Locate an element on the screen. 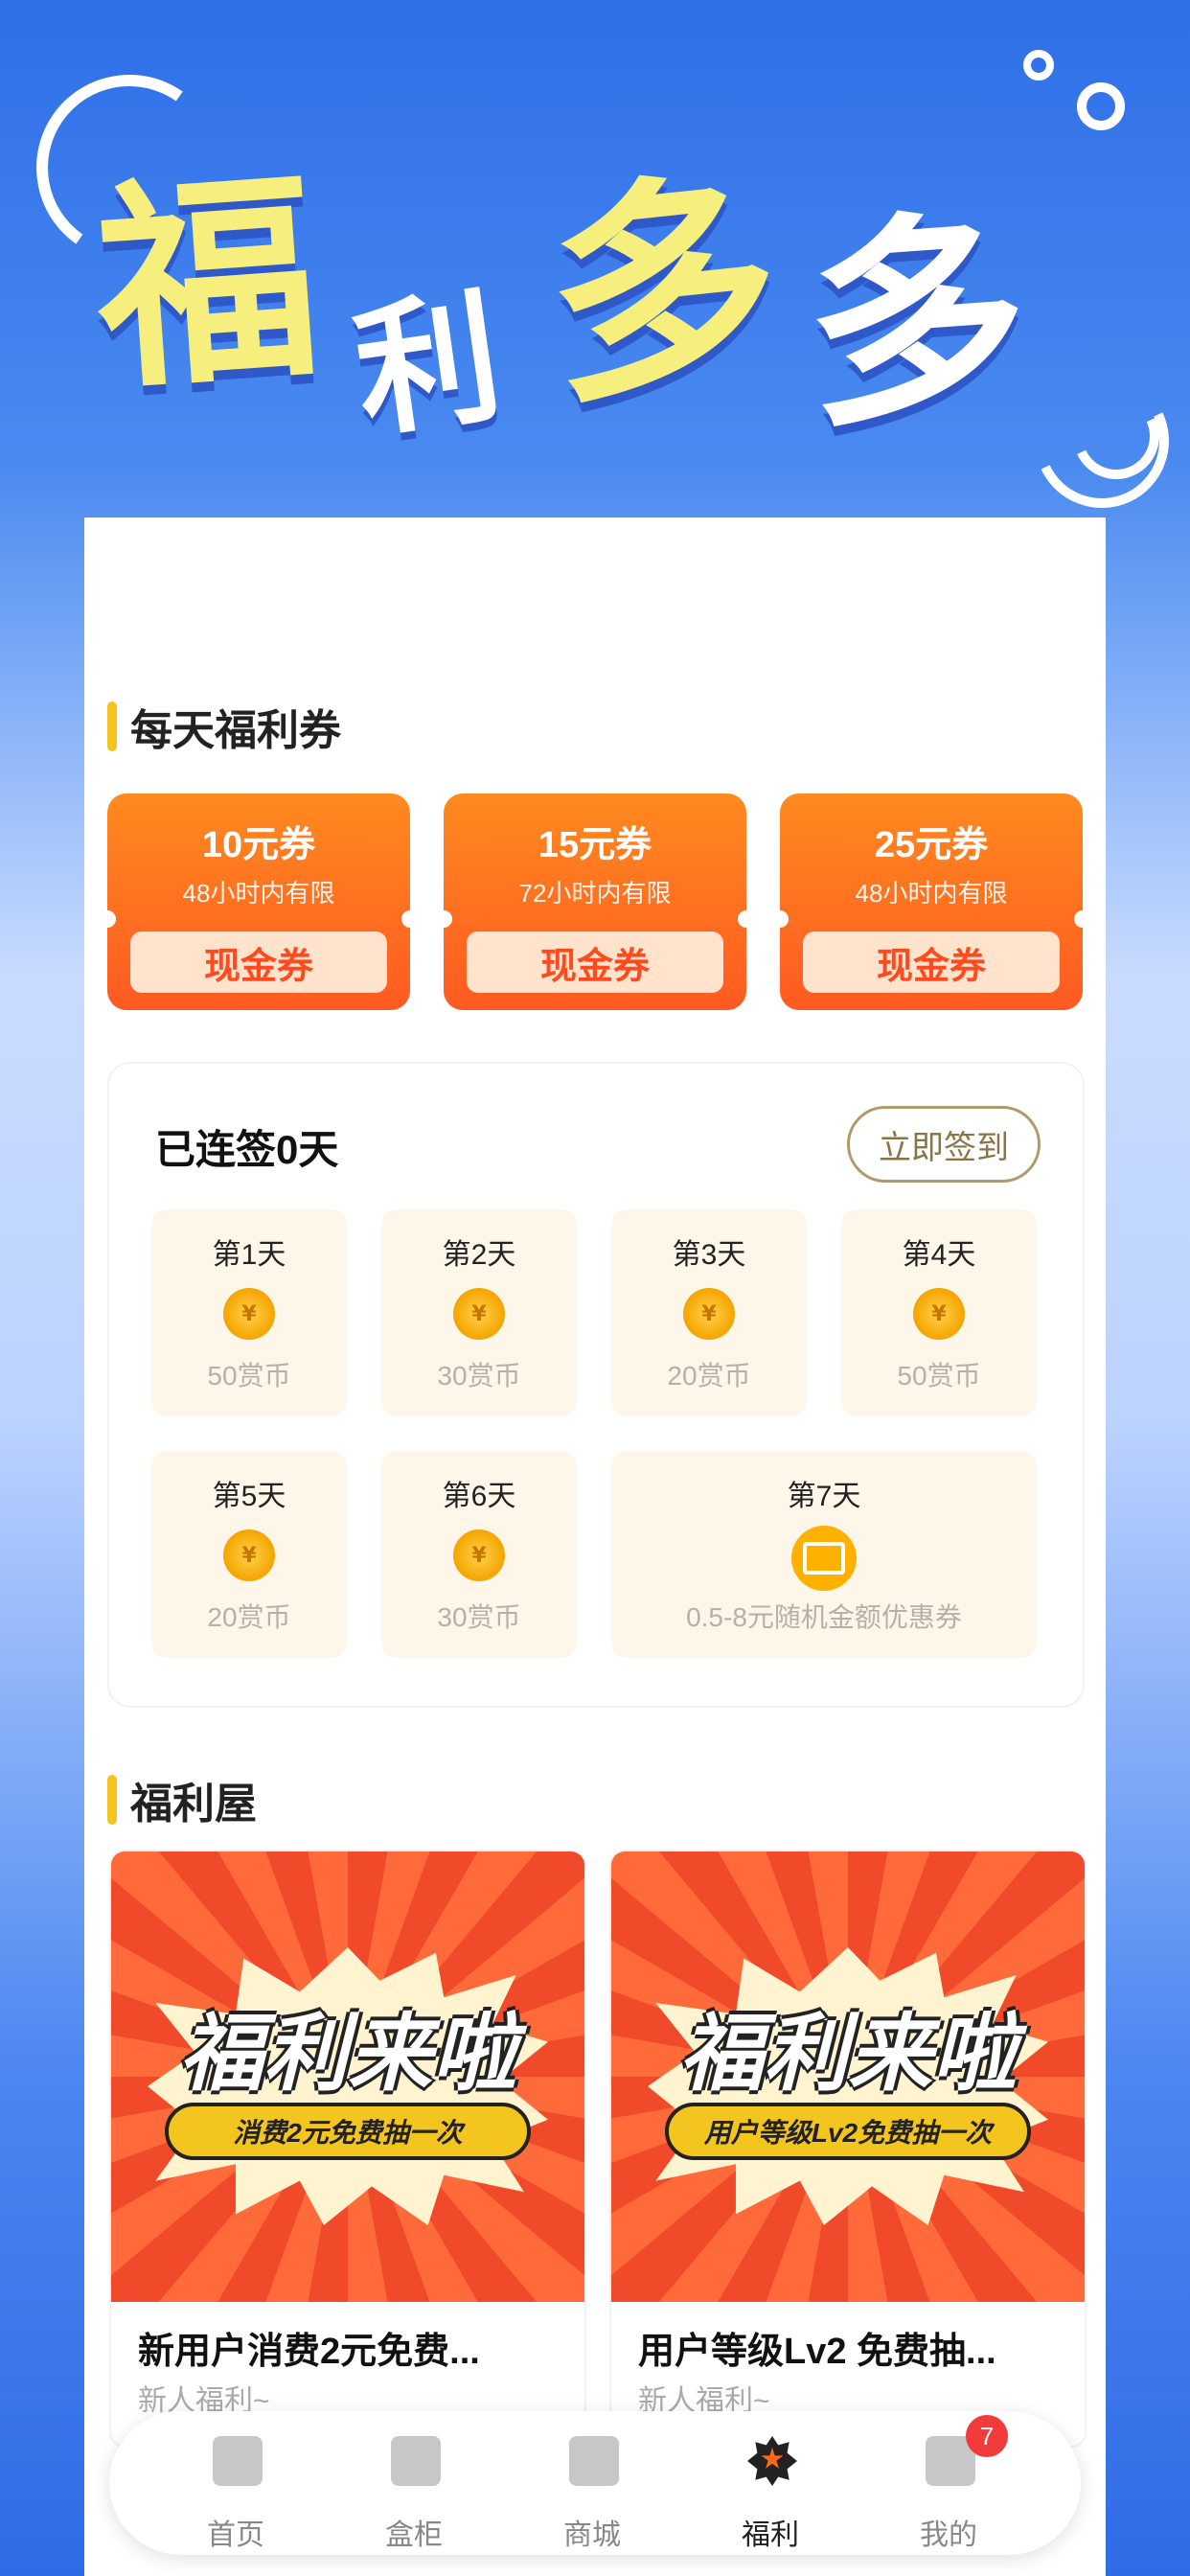 The width and height of the screenshot is (1190, 2576). welfare-house-card: 福利来啦 用户等级Lv2免费抽一次 用户等级Lv2 免费抽... 新人福利~ is located at coordinates (848, 2149).